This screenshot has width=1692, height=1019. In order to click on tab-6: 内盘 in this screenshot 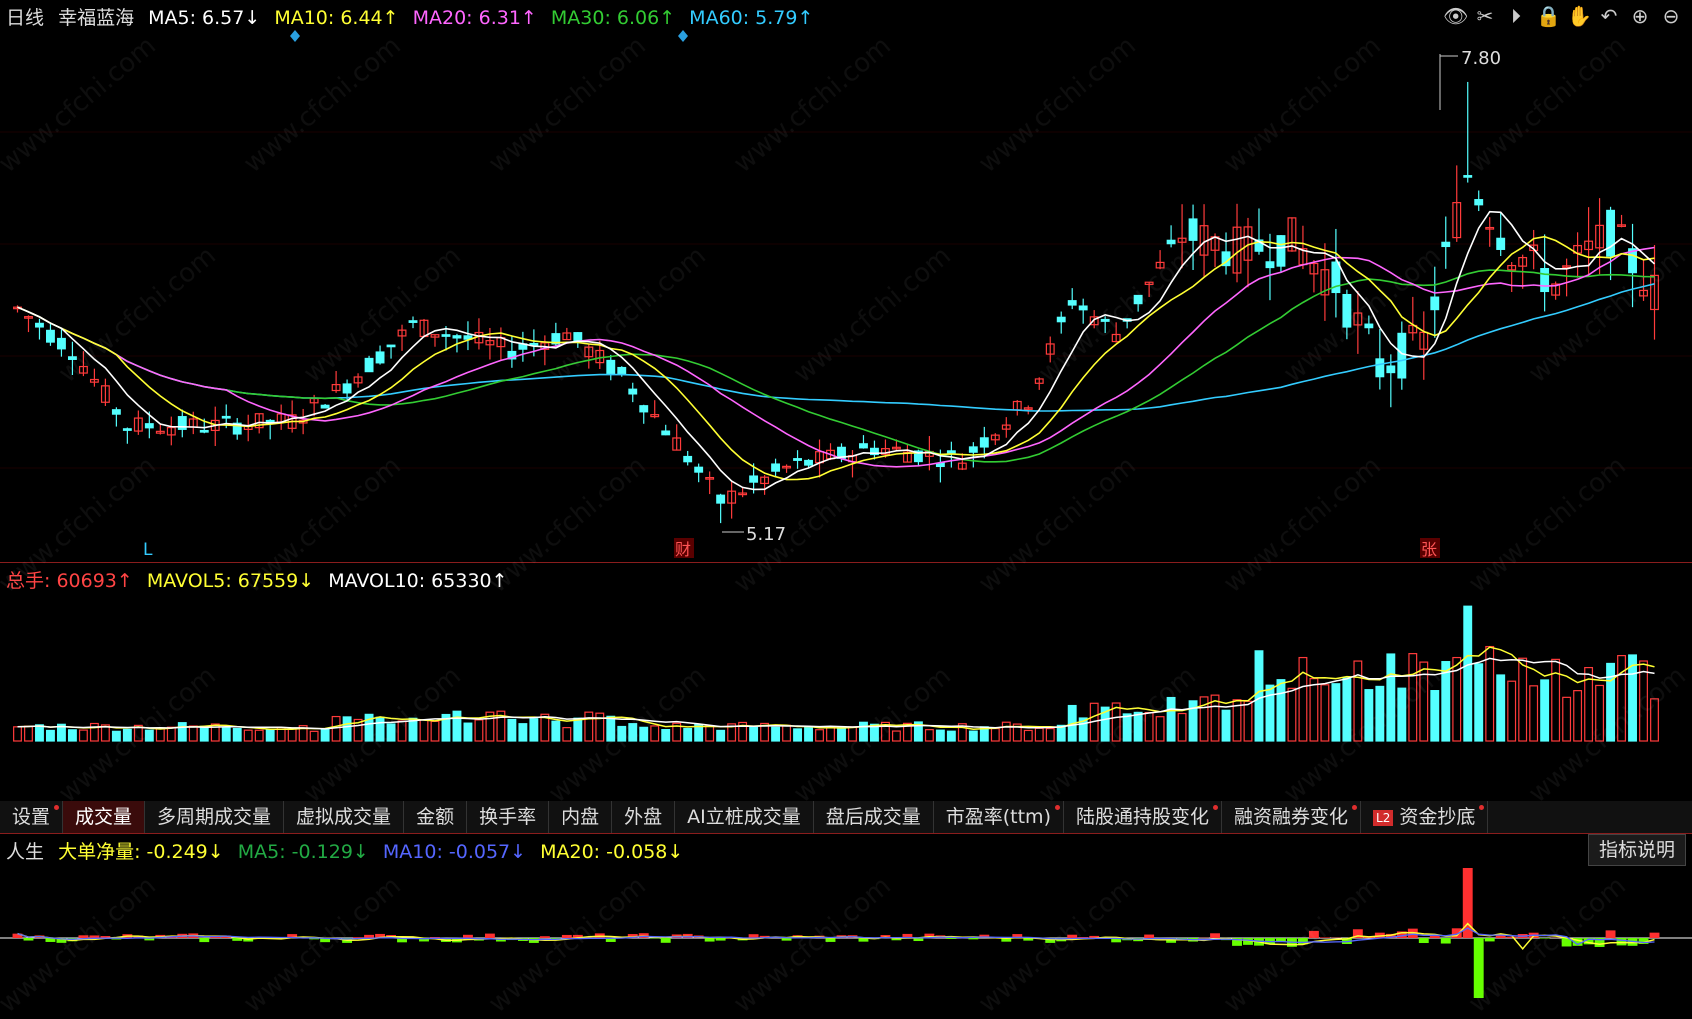, I will do `click(581, 817)`.